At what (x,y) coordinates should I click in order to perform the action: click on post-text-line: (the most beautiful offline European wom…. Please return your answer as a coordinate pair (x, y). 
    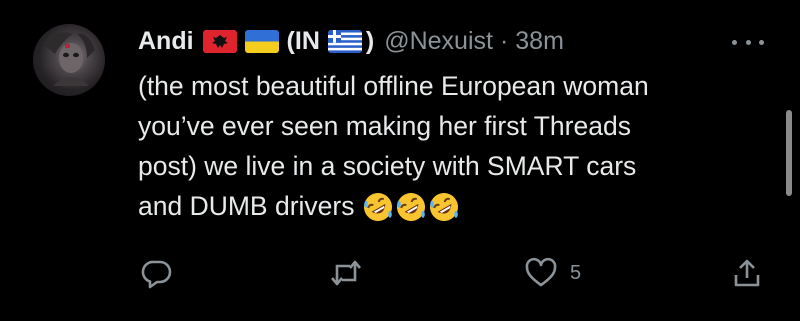
    Looking at the image, I should click on (393, 86).